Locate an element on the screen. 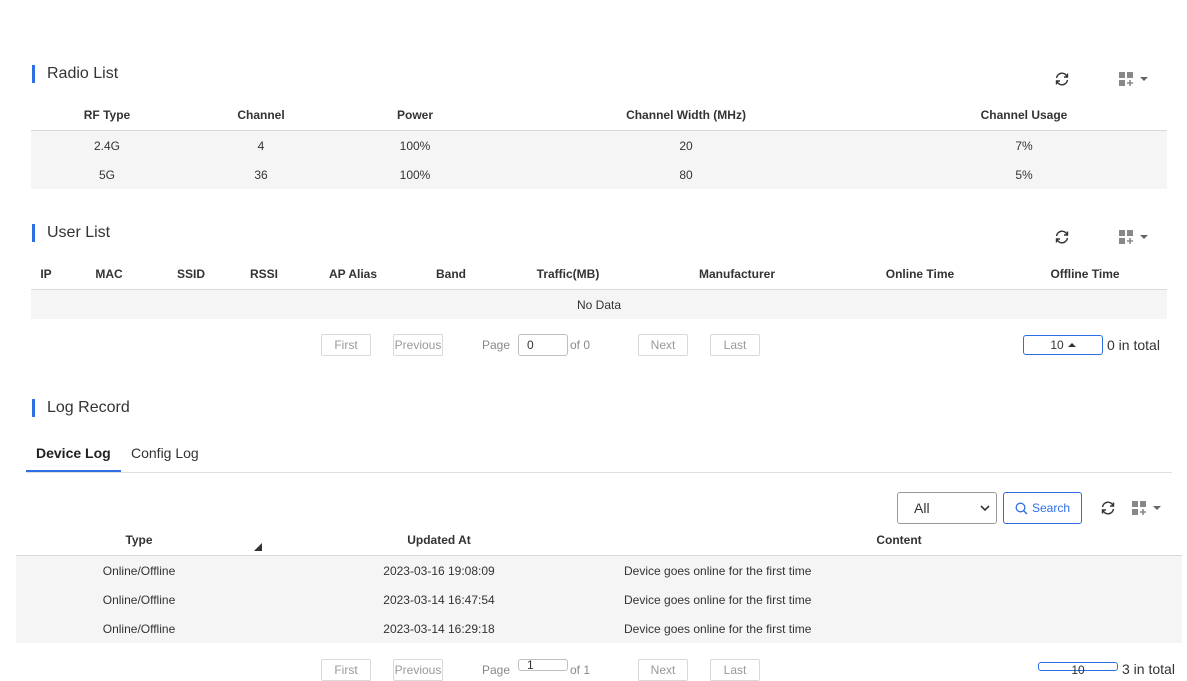  cell-channel: 36 is located at coordinates (261, 174).